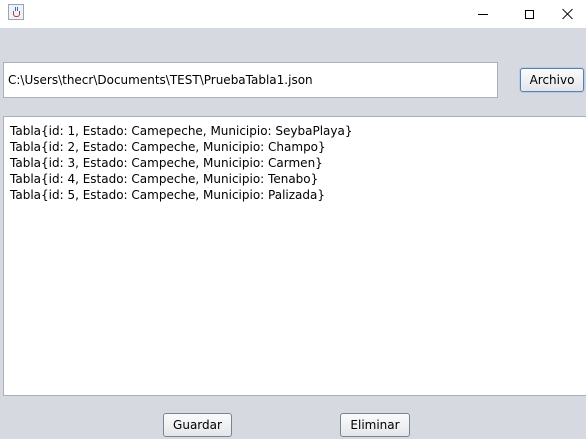 The image size is (586, 439). I want to click on minimize-icon, so click(483, 14).